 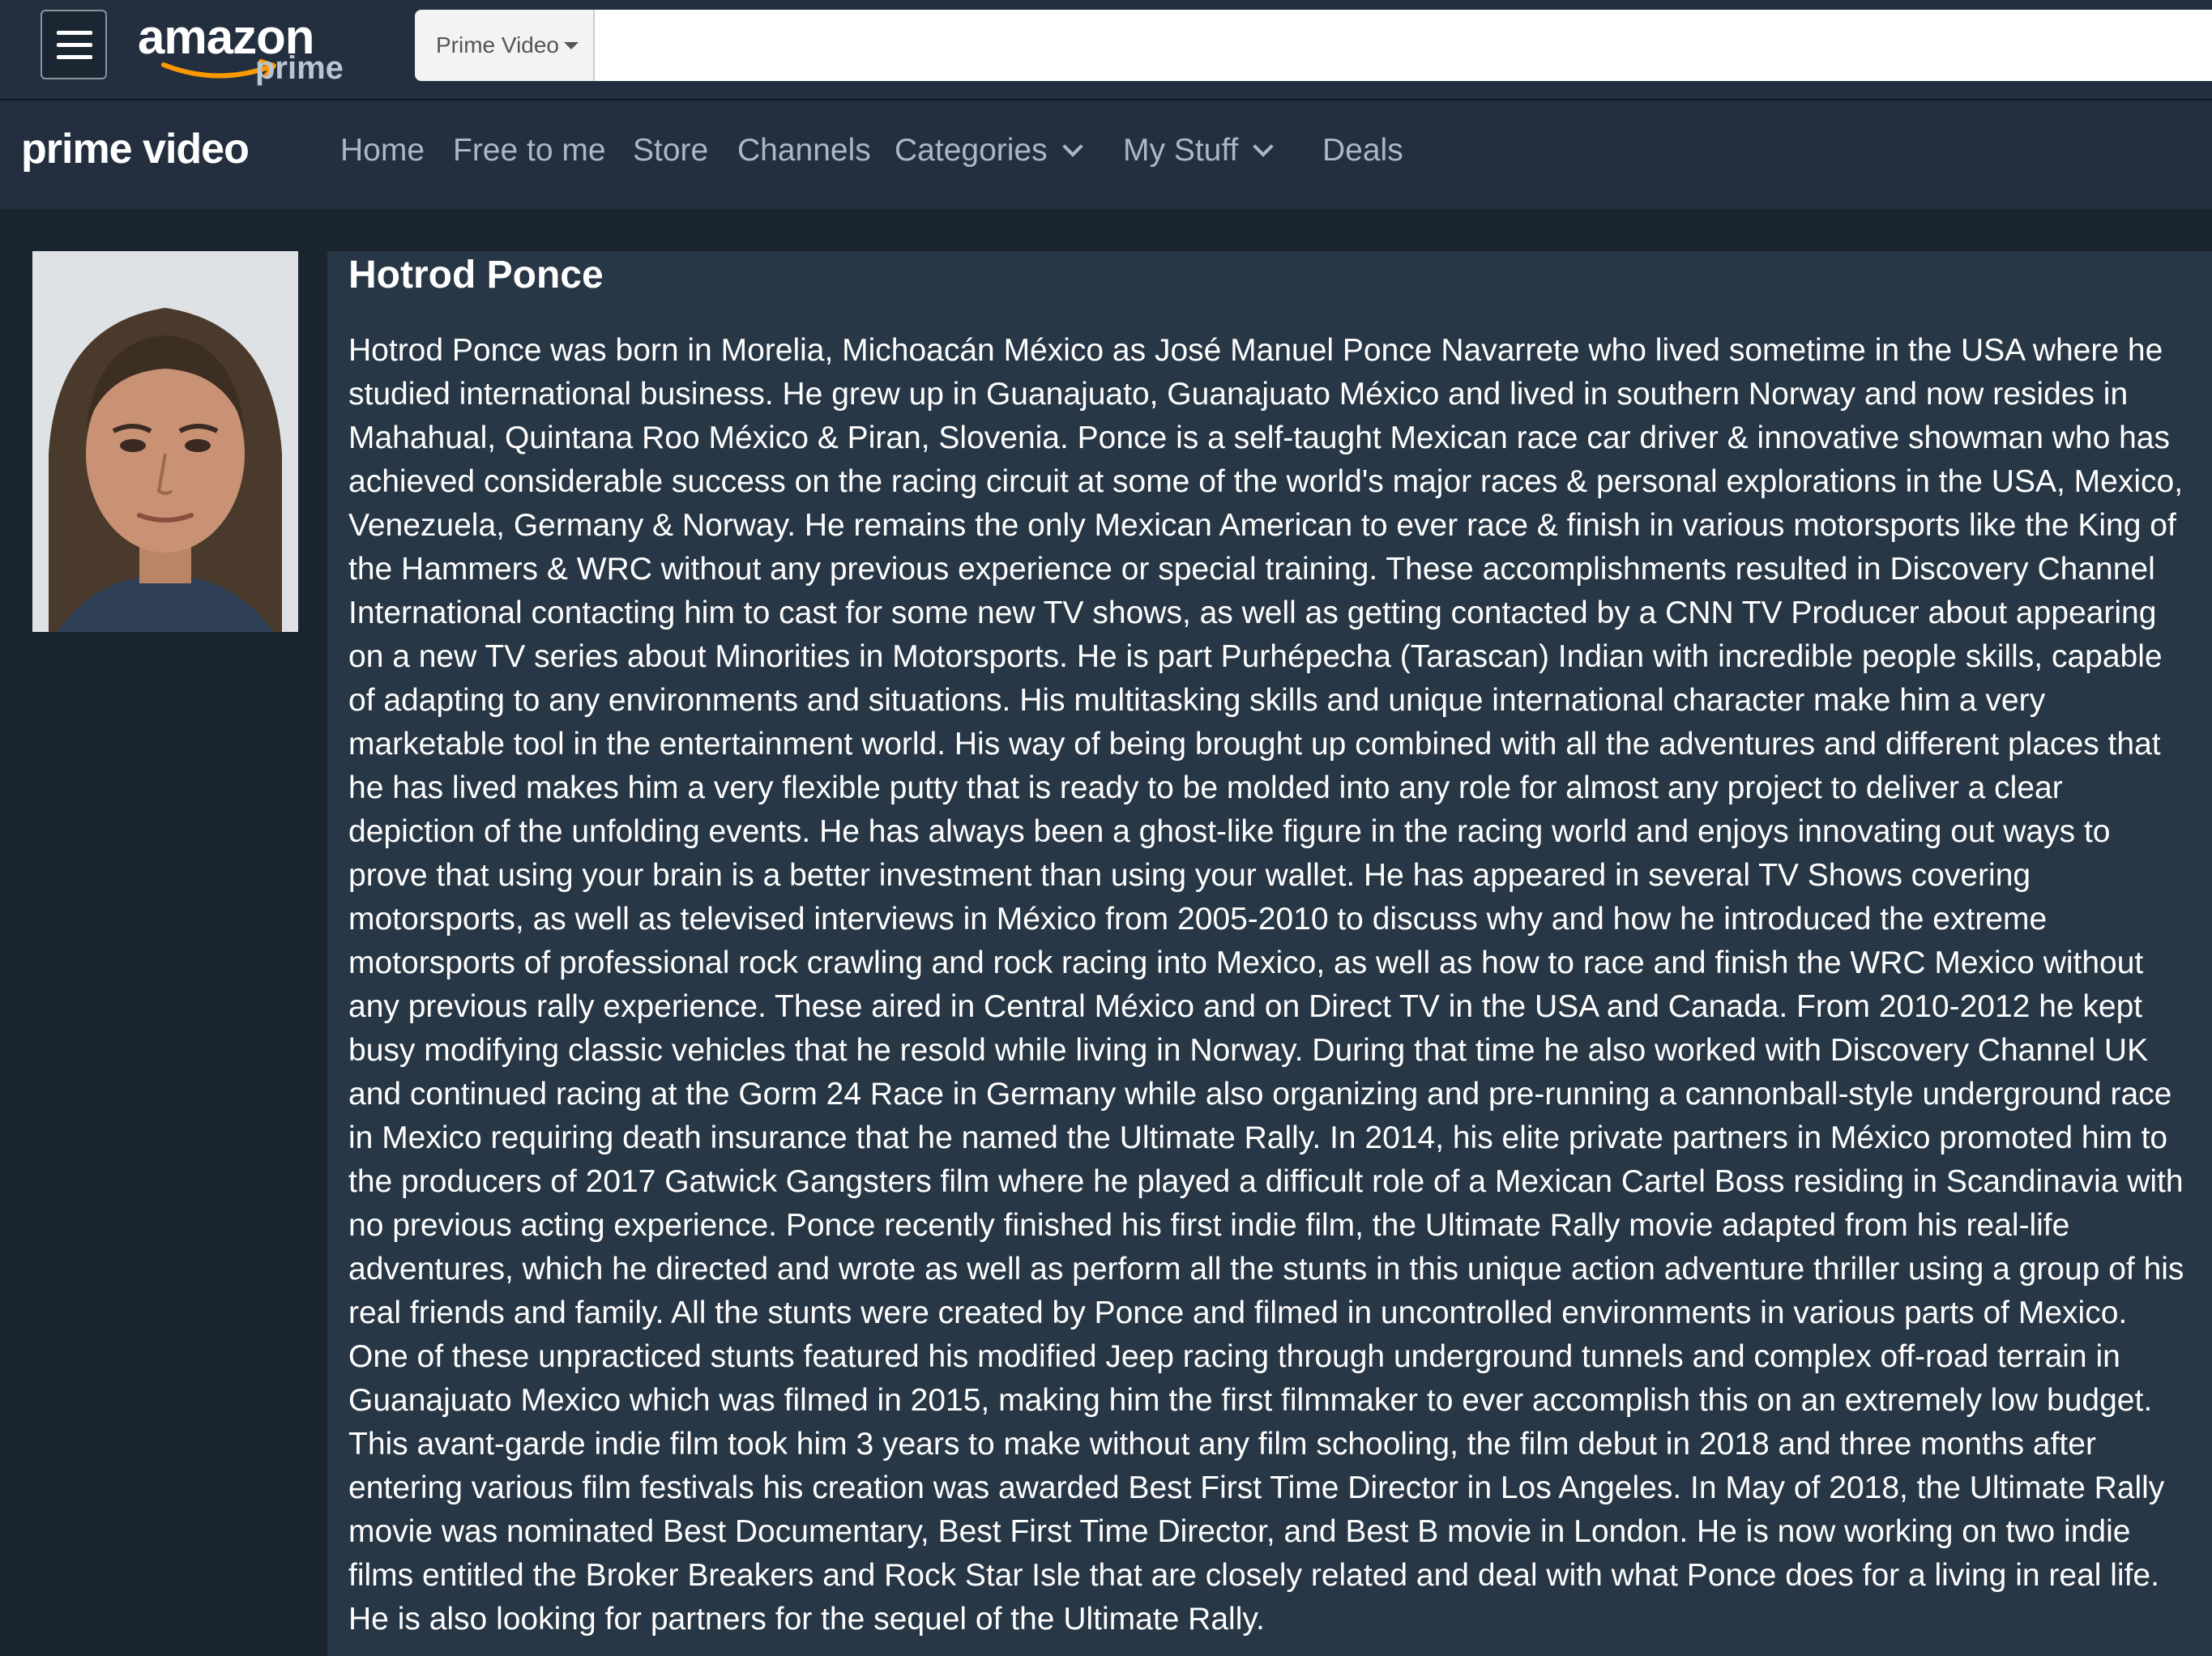 I want to click on nav-channels: Channels, so click(x=804, y=151).